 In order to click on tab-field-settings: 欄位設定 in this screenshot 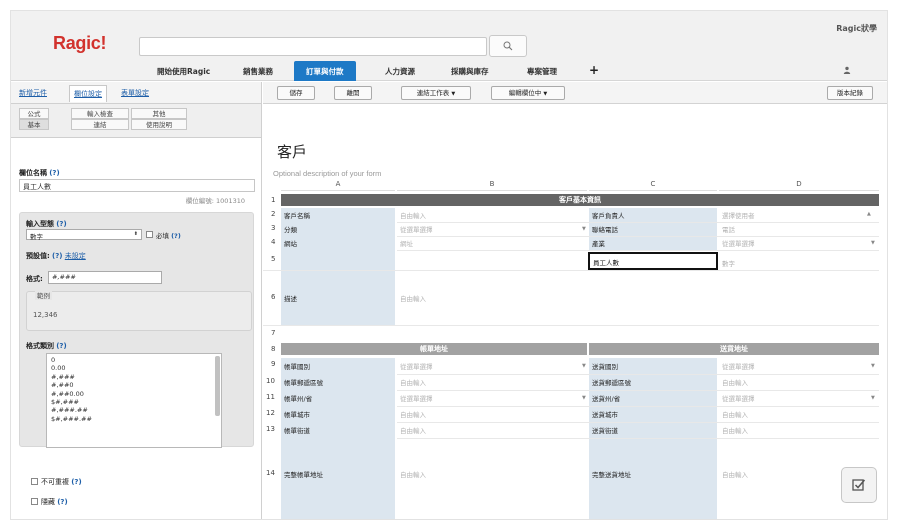, I will do `click(88, 93)`.